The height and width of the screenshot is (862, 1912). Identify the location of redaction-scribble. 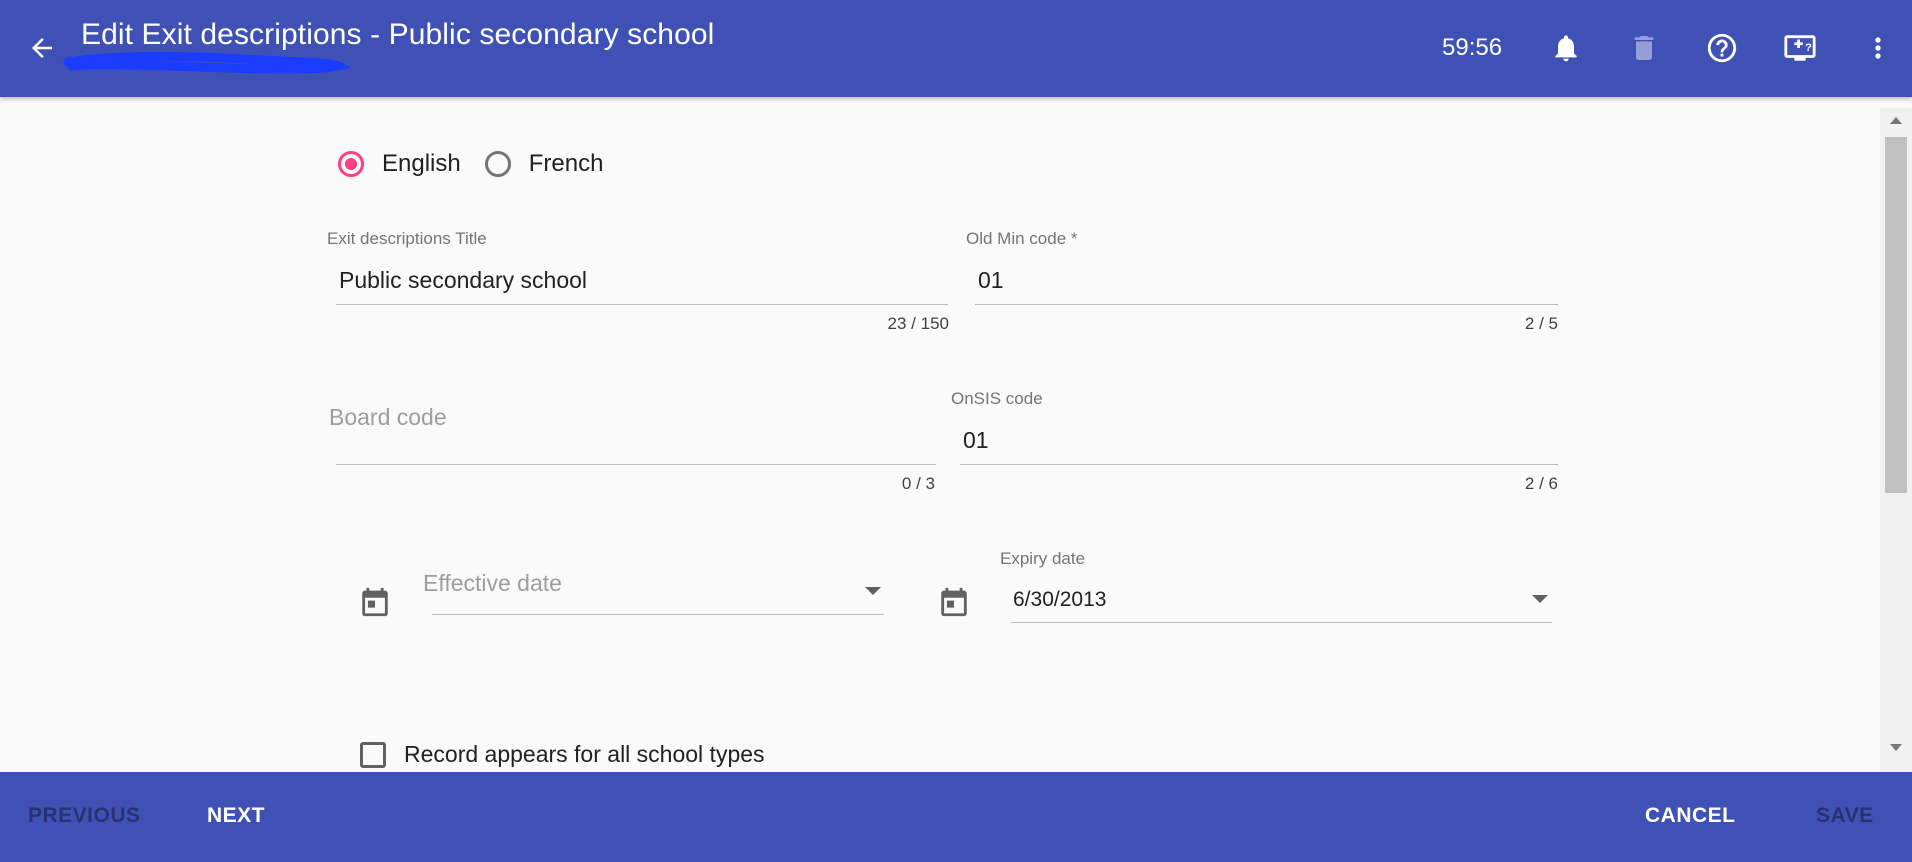
(206, 63).